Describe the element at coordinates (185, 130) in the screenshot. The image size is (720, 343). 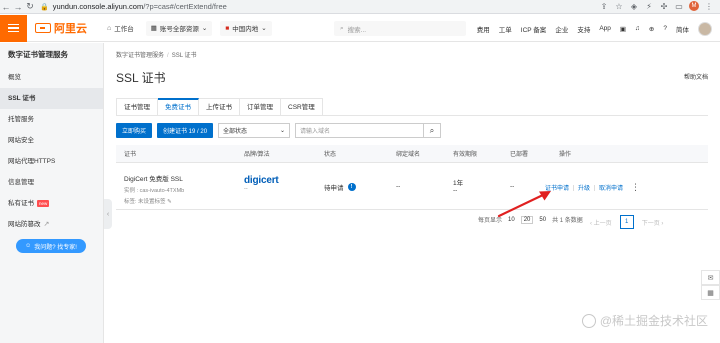
I see `create-cert-button: 创建证书 19 / 20` at that location.